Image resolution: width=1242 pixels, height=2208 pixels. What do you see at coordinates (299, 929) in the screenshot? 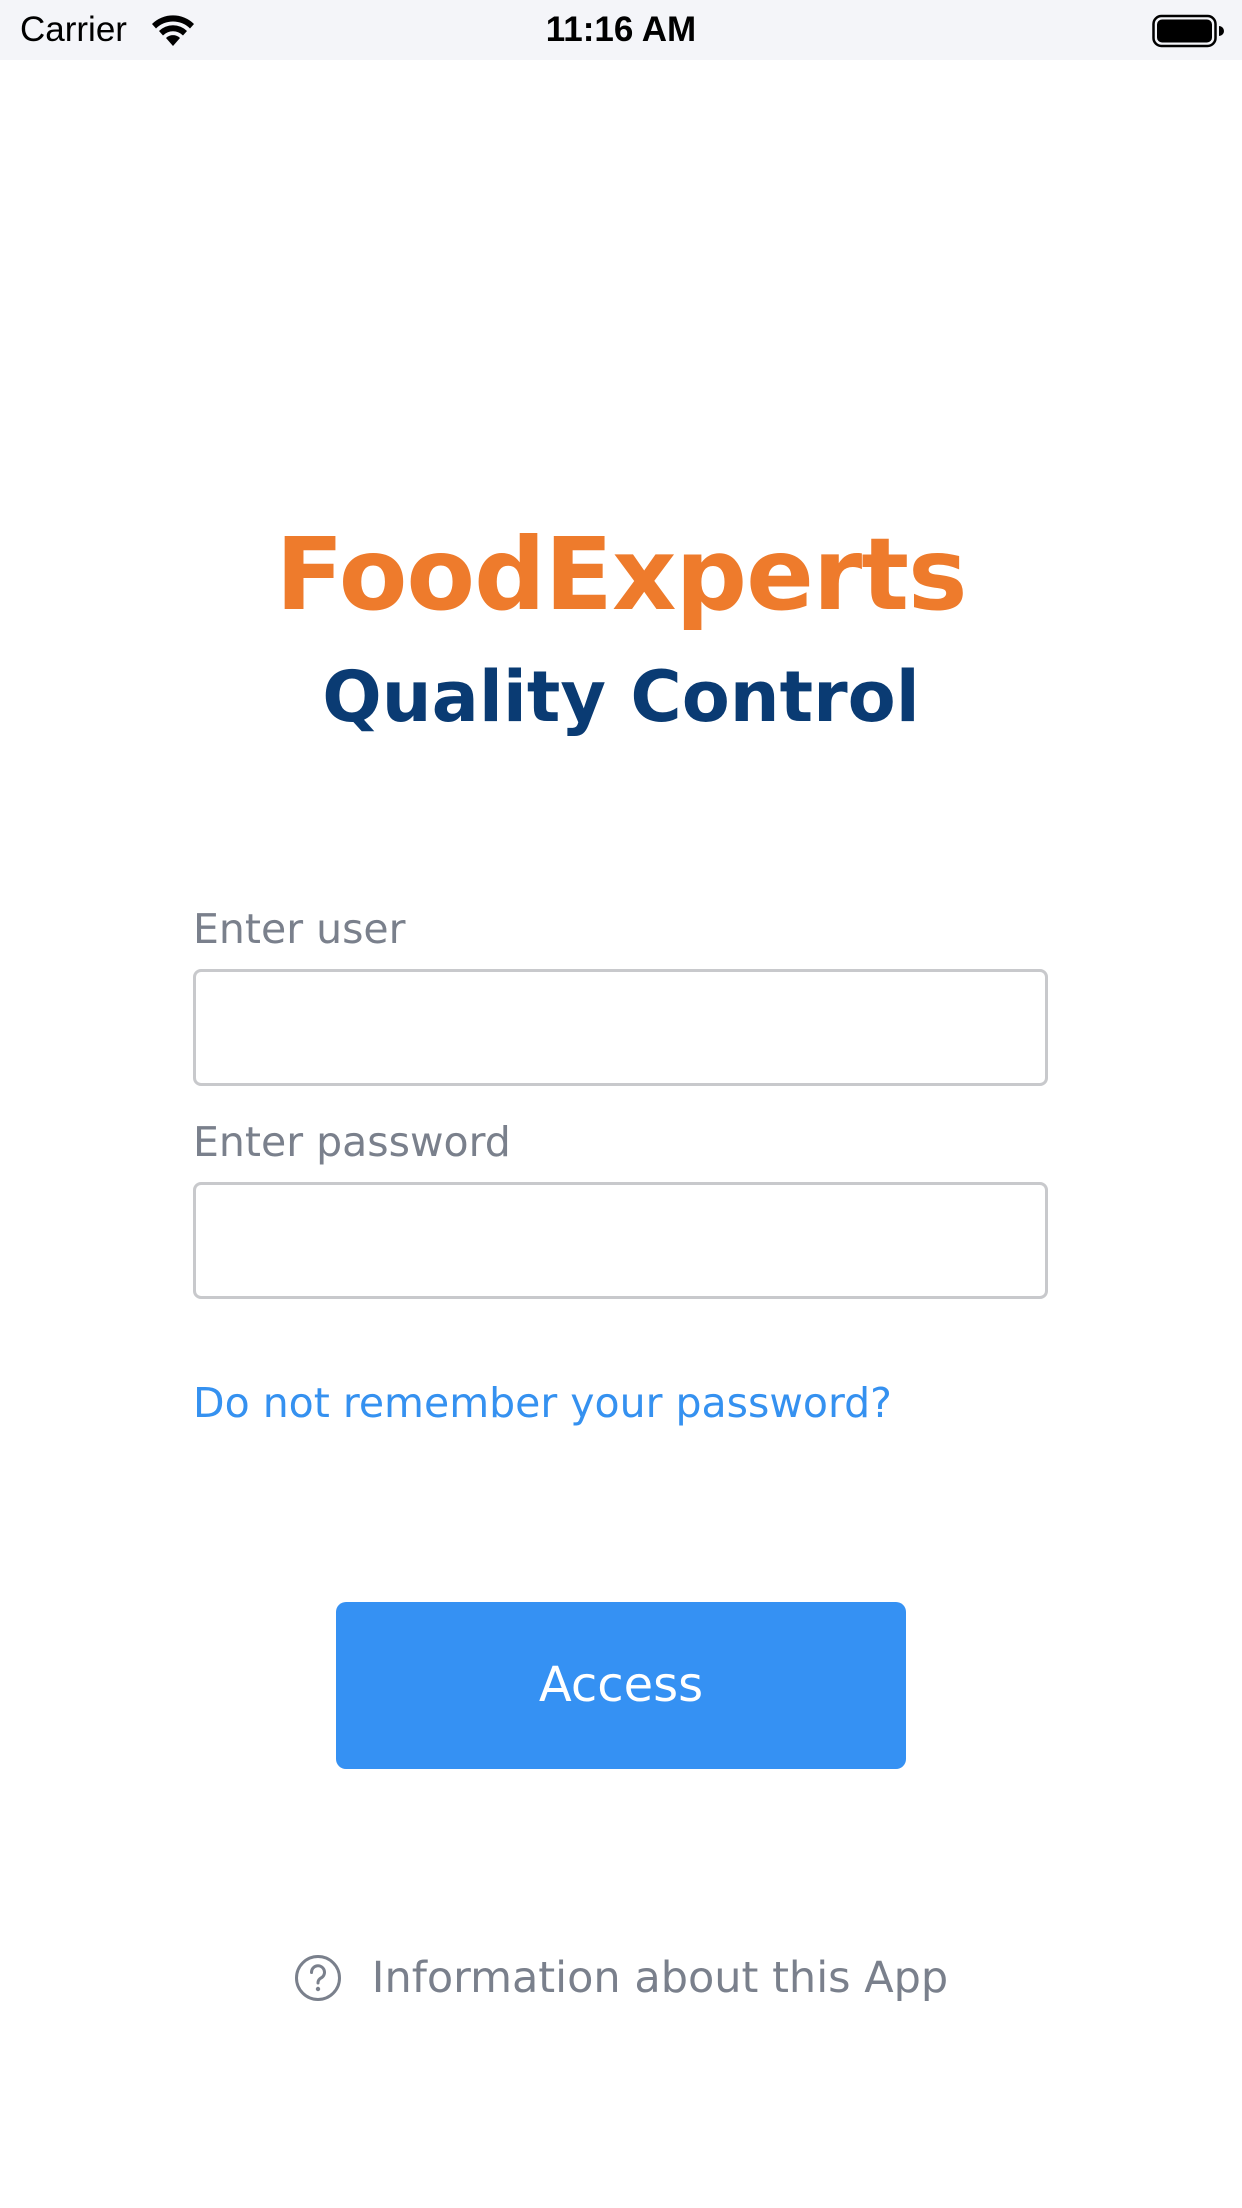
I see `user-label: Enter user` at bounding box center [299, 929].